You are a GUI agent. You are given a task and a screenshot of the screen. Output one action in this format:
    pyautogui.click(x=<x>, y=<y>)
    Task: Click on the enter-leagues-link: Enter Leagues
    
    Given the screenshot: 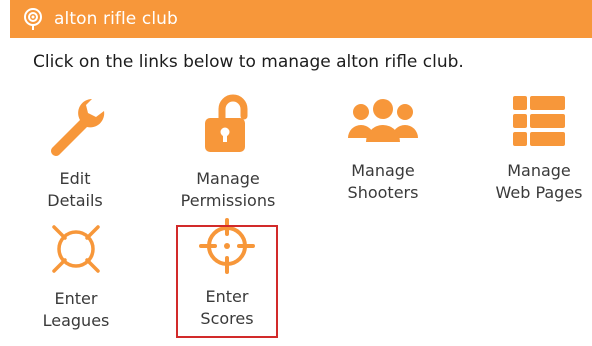 What is the action you would take?
    pyautogui.click(x=76, y=277)
    